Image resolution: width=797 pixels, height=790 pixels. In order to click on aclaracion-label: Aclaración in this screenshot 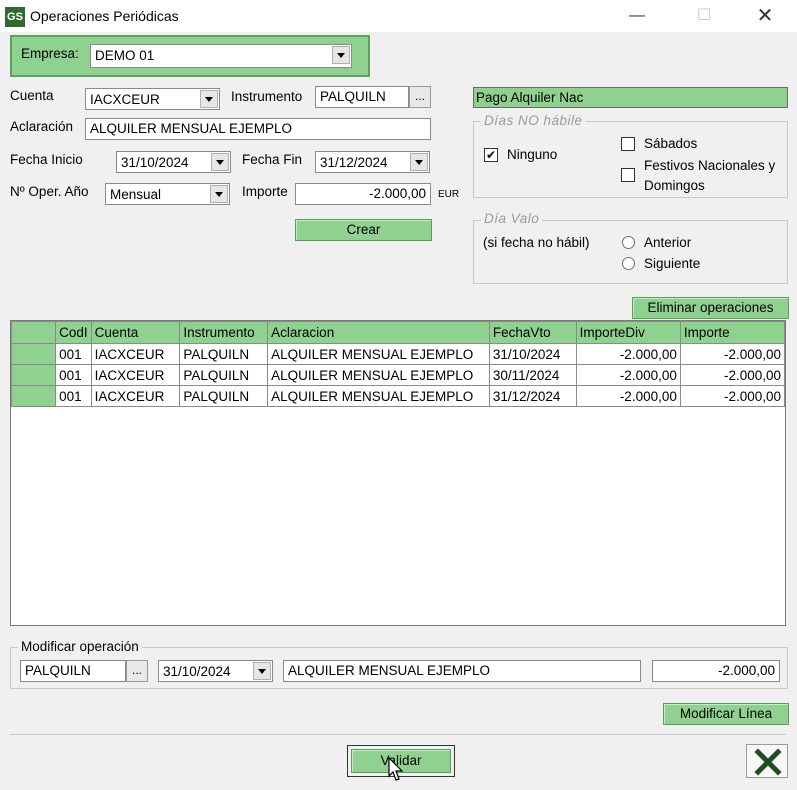, I will do `click(42, 126)`.